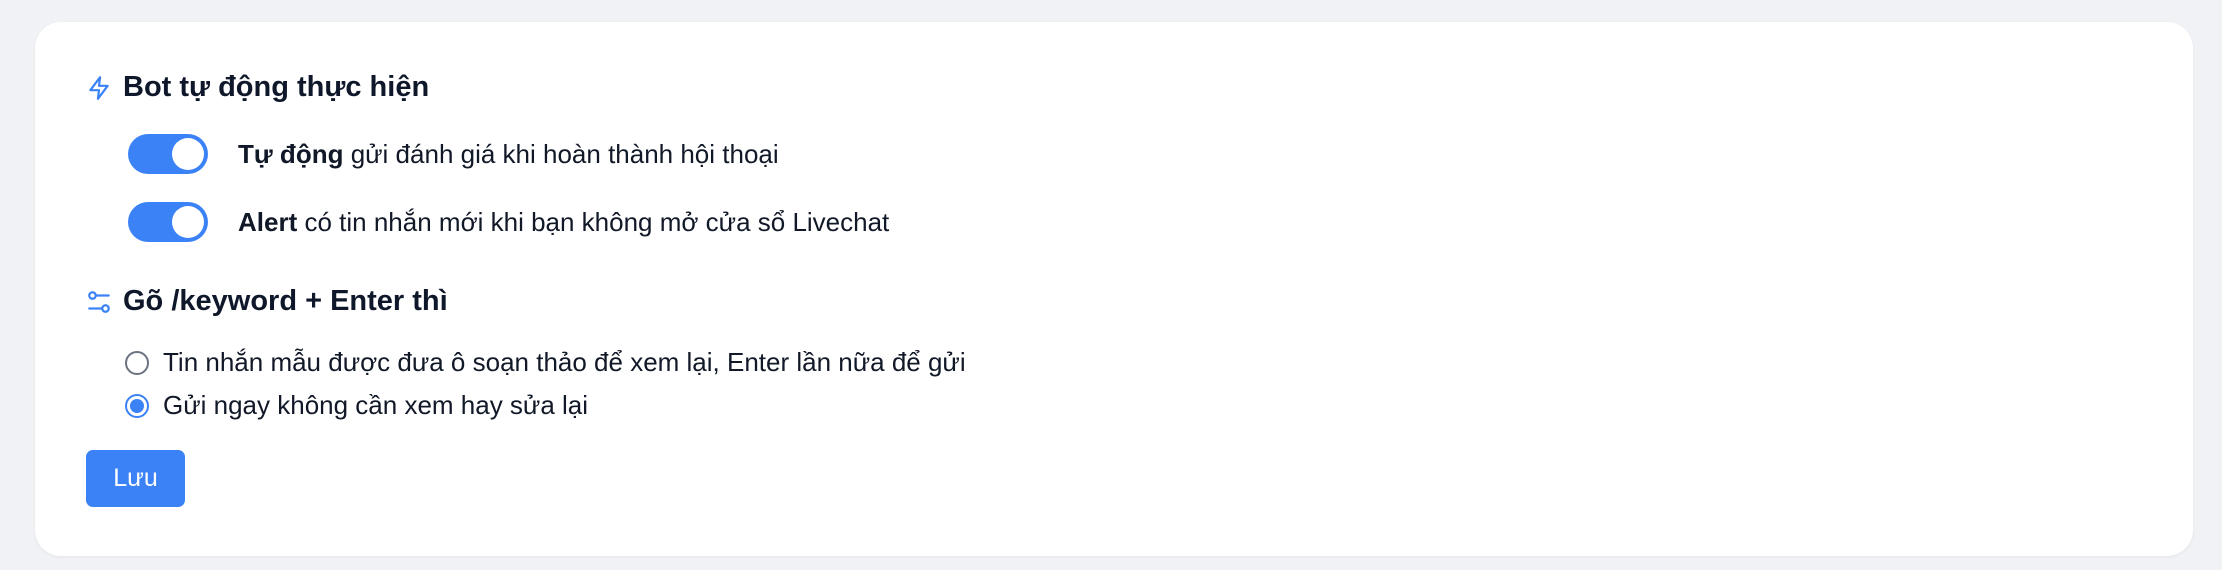  Describe the element at coordinates (135, 478) in the screenshot. I see `save-button: Lưu` at that location.